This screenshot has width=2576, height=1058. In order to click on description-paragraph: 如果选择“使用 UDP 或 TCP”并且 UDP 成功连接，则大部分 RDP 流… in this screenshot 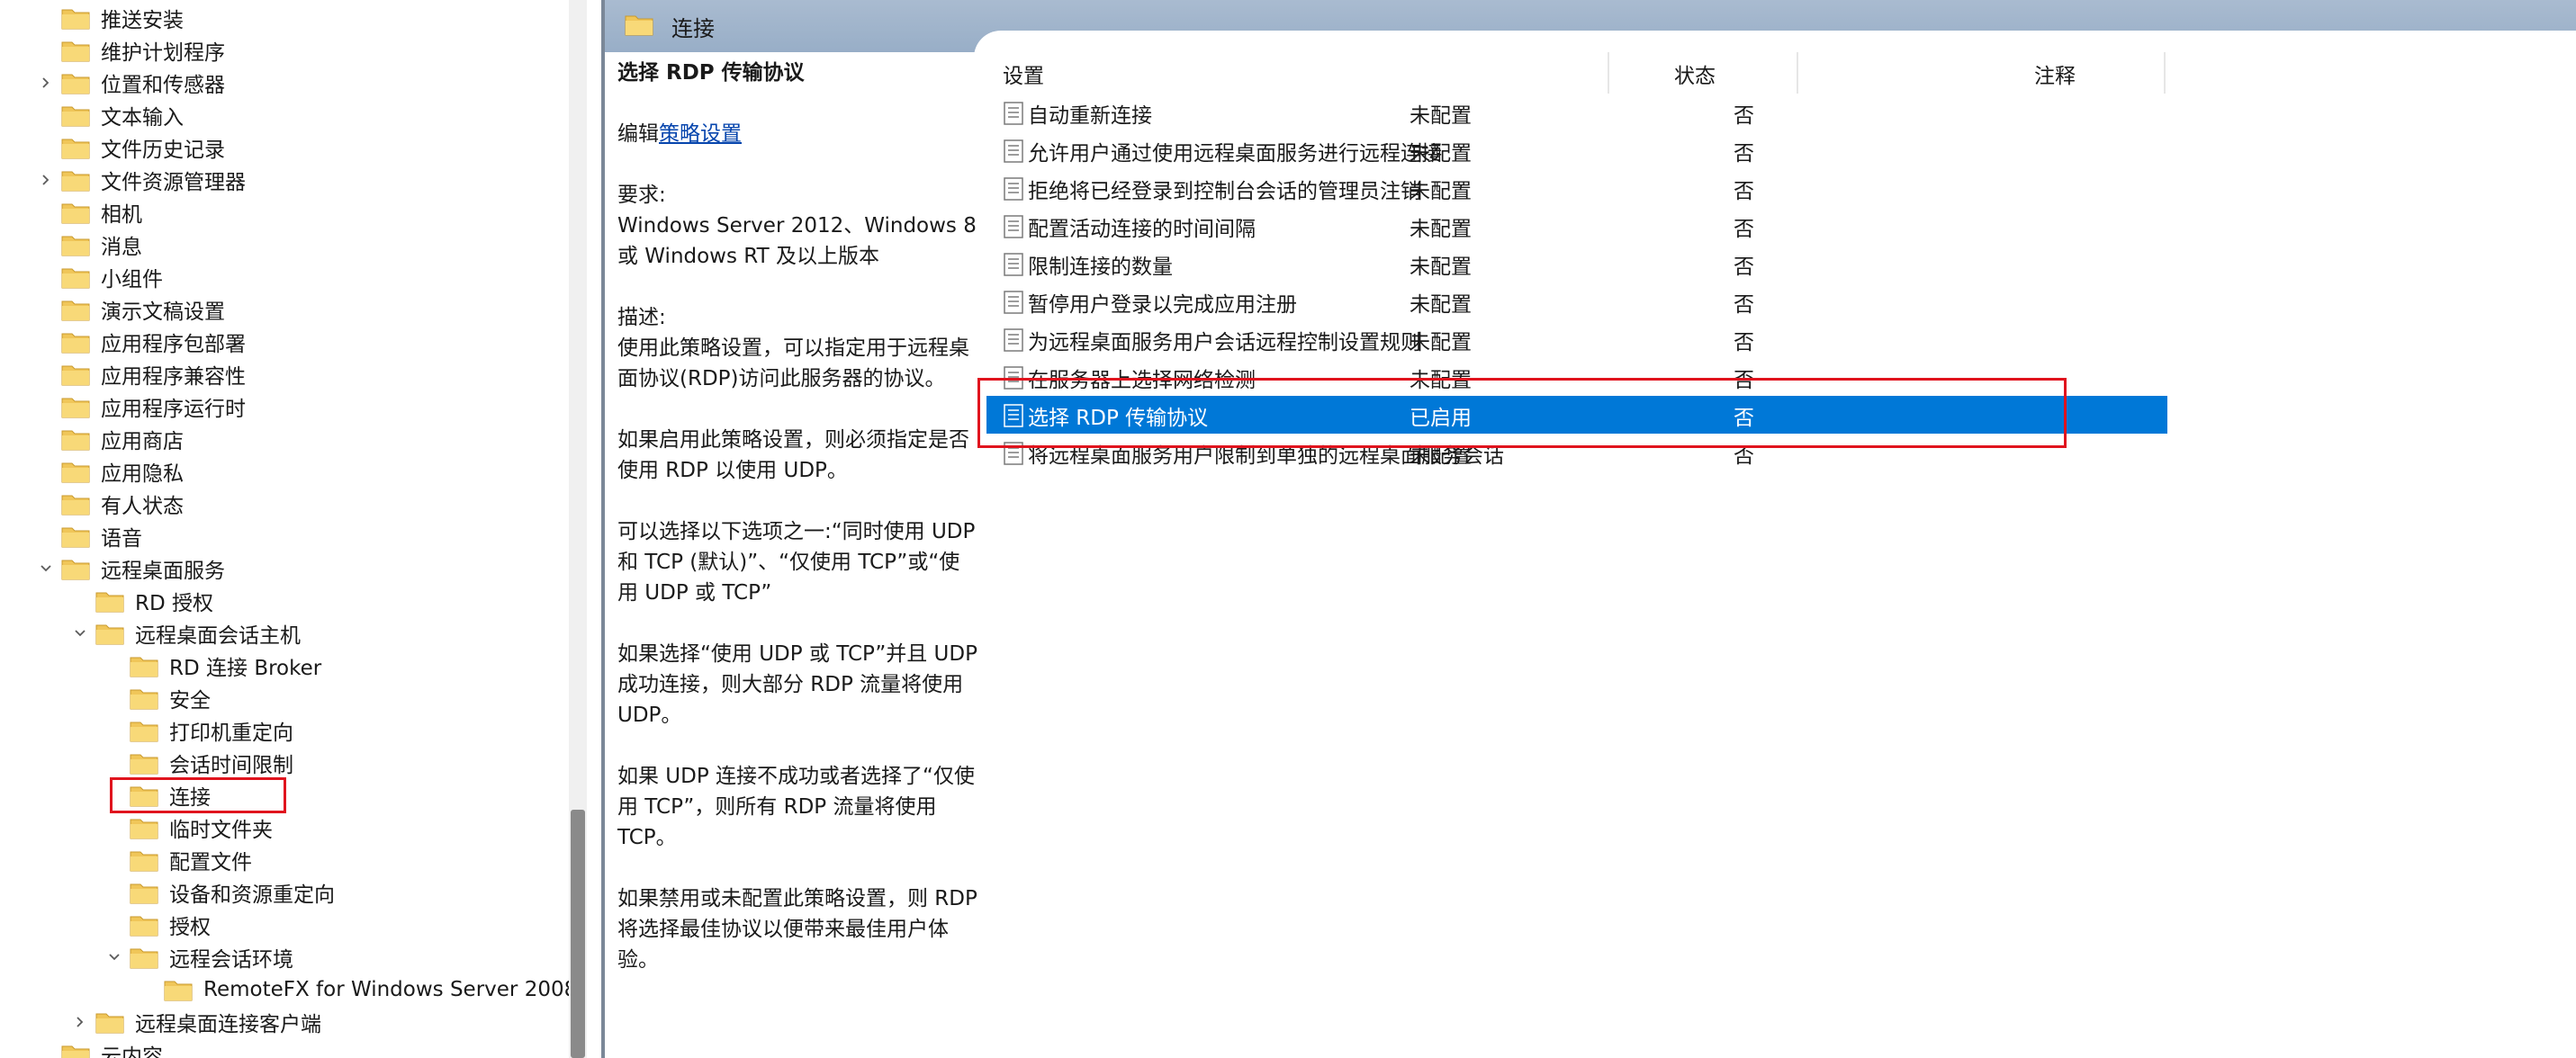, I will do `click(797, 684)`.